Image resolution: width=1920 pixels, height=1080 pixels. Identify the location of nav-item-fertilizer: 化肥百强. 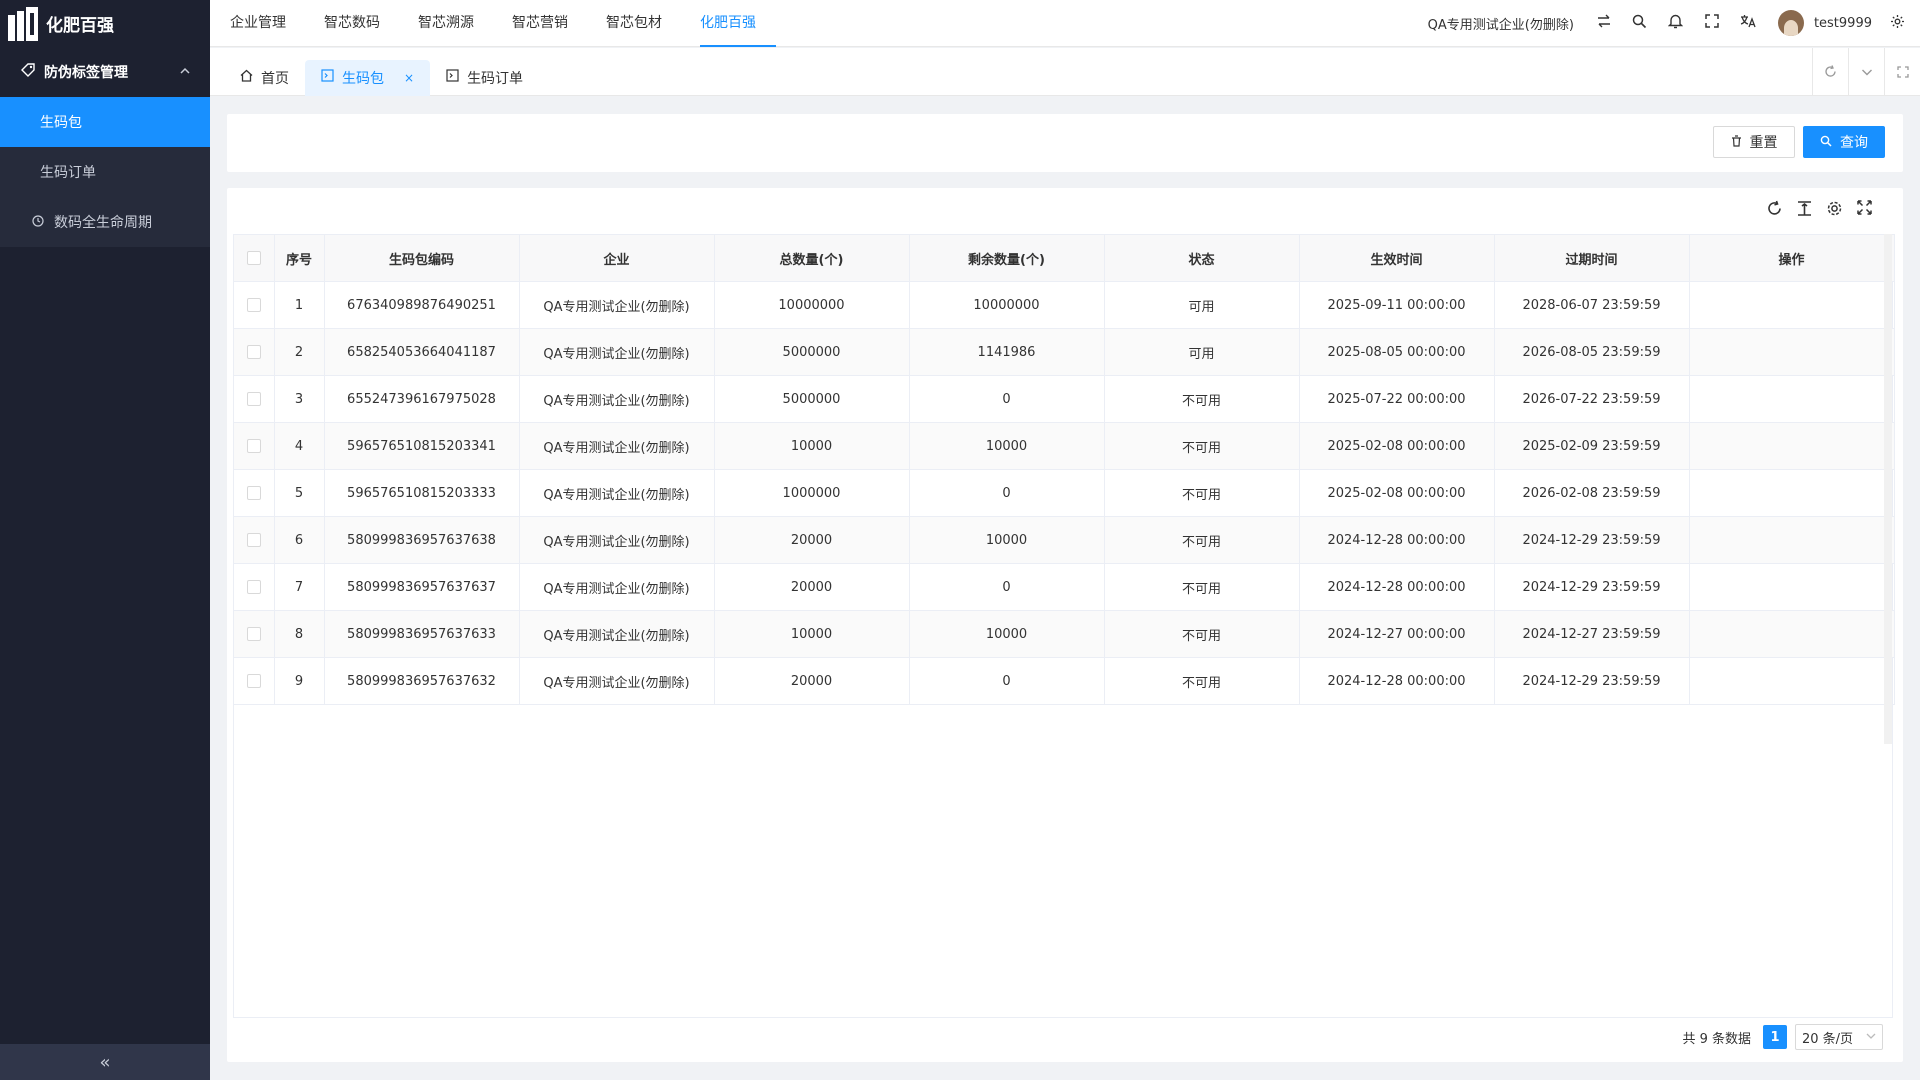
(738, 23).